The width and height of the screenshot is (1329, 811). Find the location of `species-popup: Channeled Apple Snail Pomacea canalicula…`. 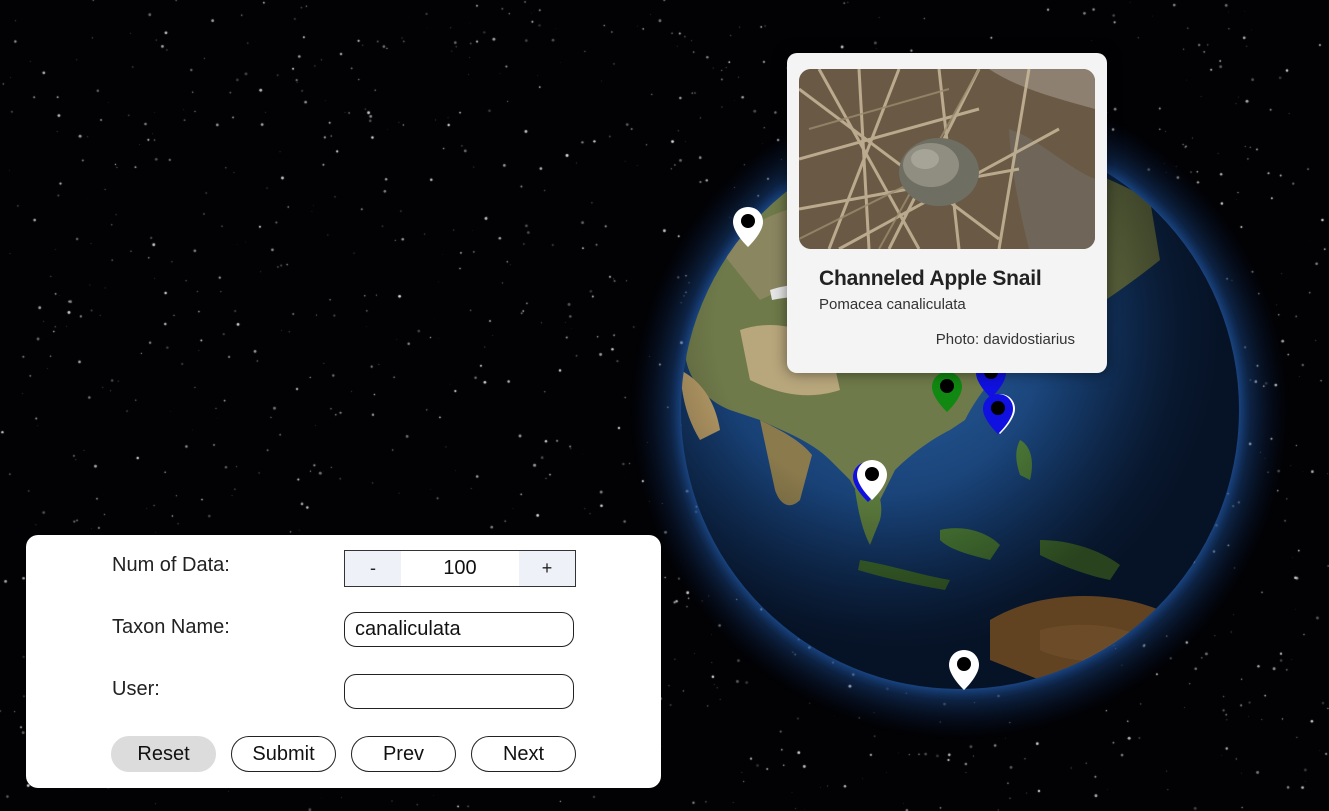

species-popup: Channeled Apple Snail Pomacea canalicula… is located at coordinates (947, 213).